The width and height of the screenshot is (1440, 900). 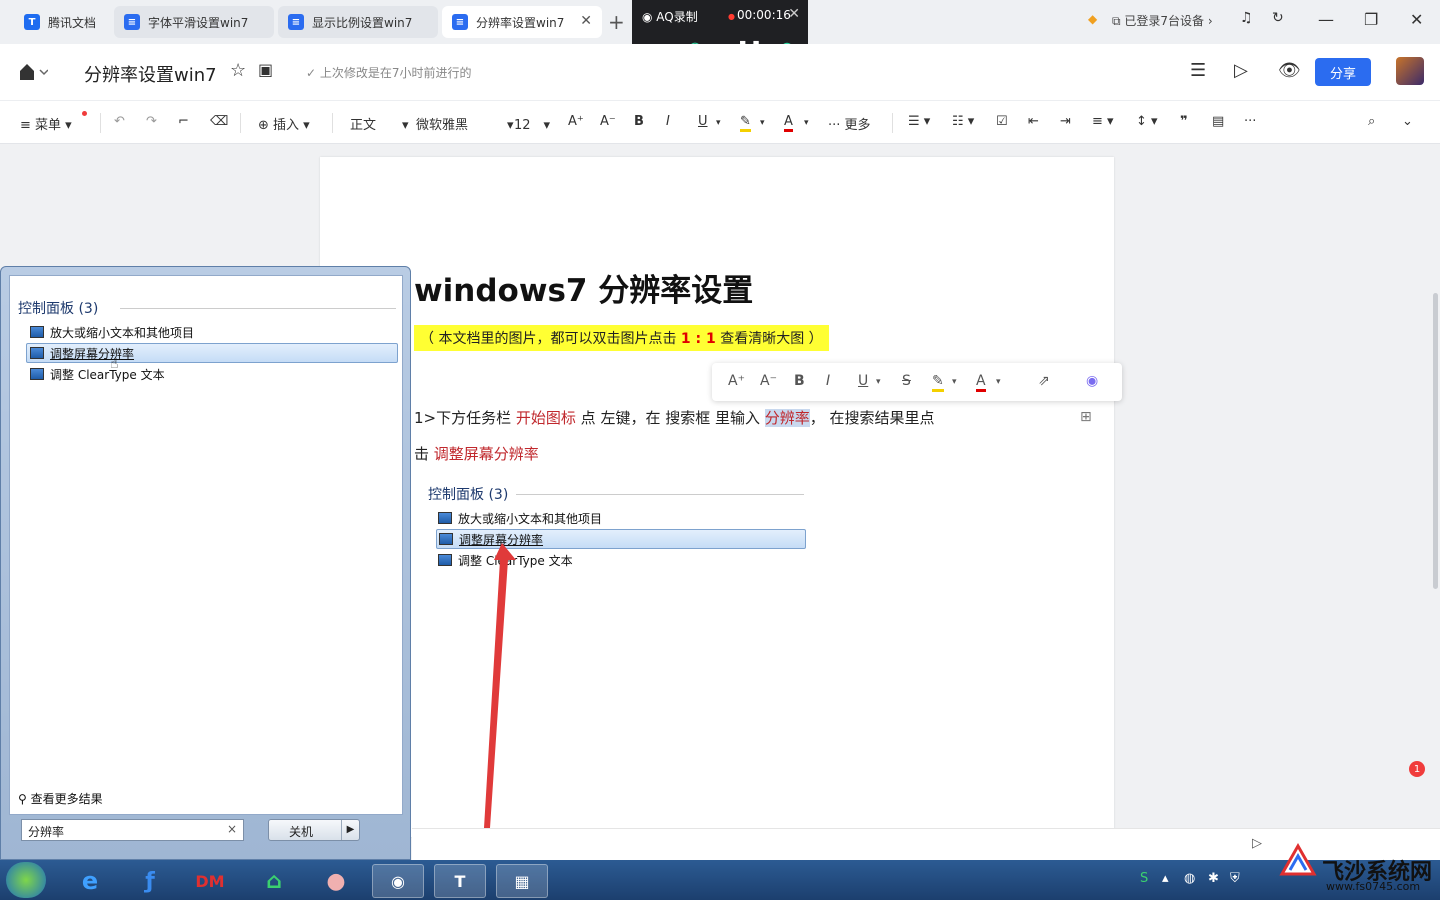 I want to click on bluetooth-icon: ✱, so click(x=1213, y=878).